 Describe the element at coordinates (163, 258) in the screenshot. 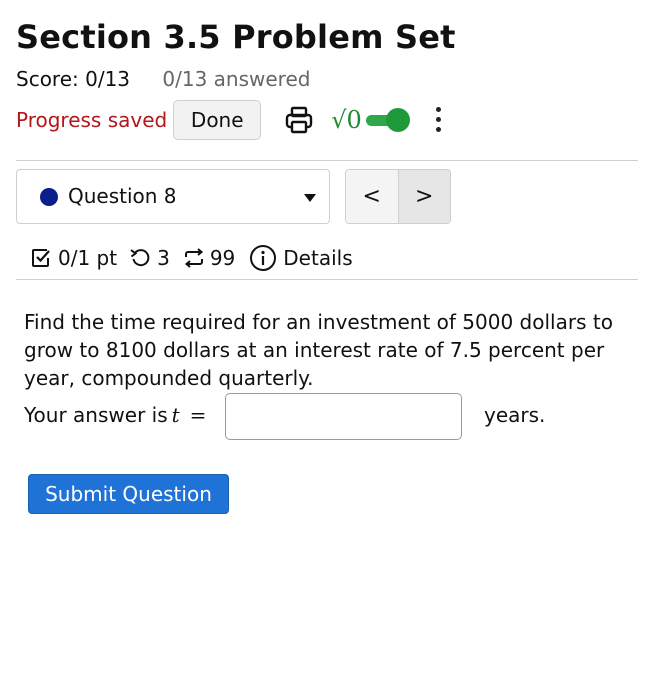

I see `attempts-count: 3` at that location.